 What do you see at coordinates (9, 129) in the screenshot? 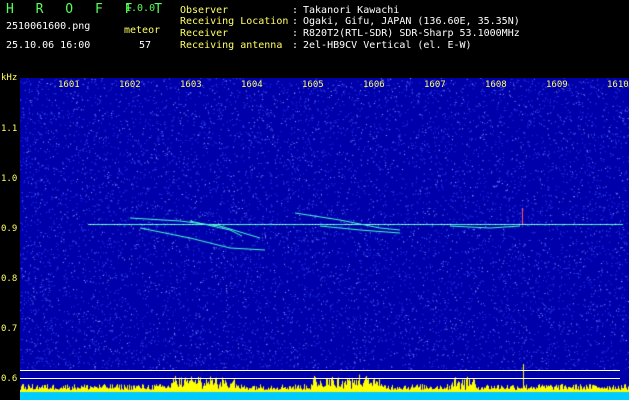
I see `y-tick-label: 1.1` at bounding box center [9, 129].